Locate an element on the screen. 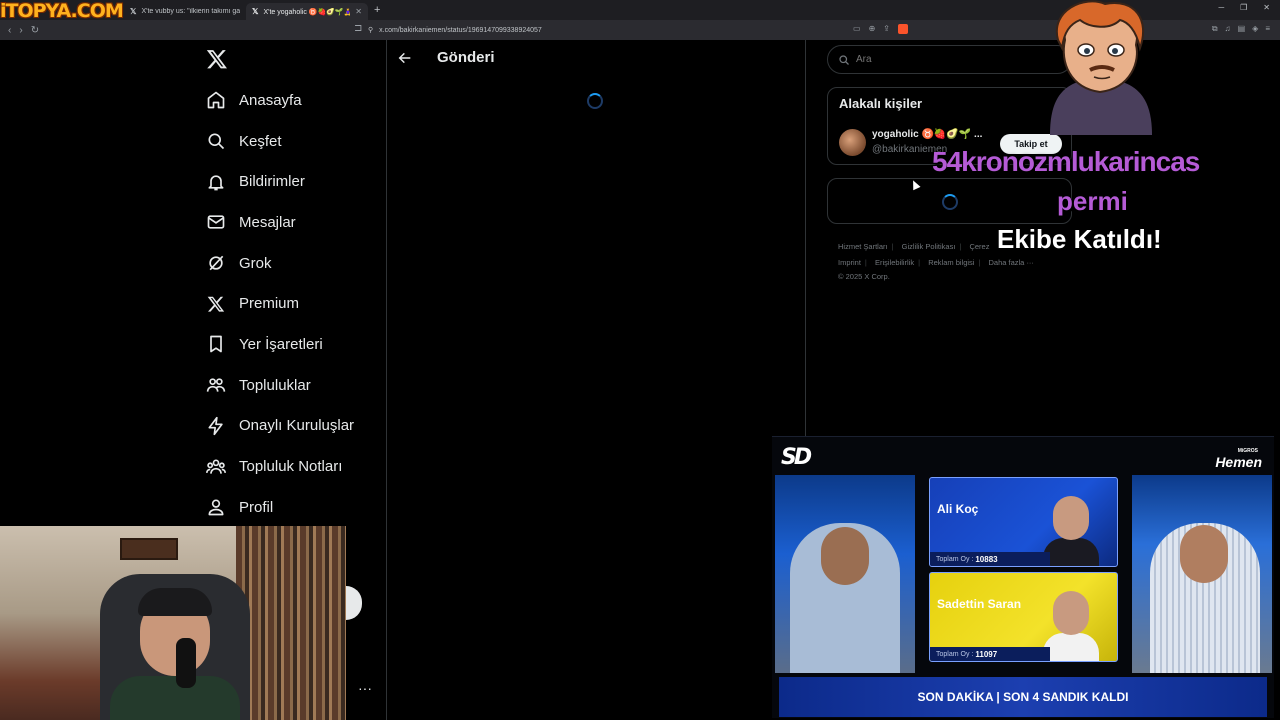  nav-label: Keşfet is located at coordinates (260, 141).